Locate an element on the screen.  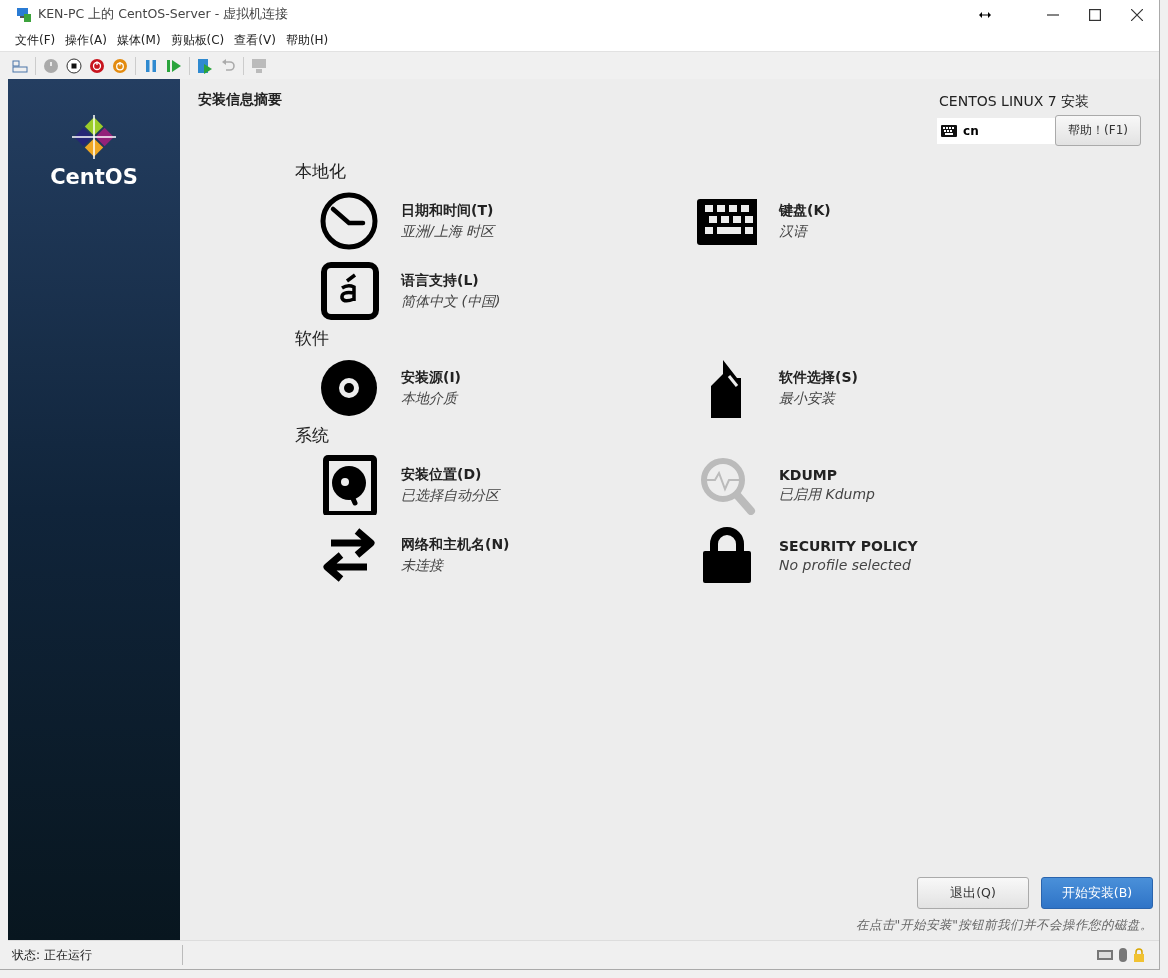
spoke-title: KDUMP is located at coordinates (827, 474).